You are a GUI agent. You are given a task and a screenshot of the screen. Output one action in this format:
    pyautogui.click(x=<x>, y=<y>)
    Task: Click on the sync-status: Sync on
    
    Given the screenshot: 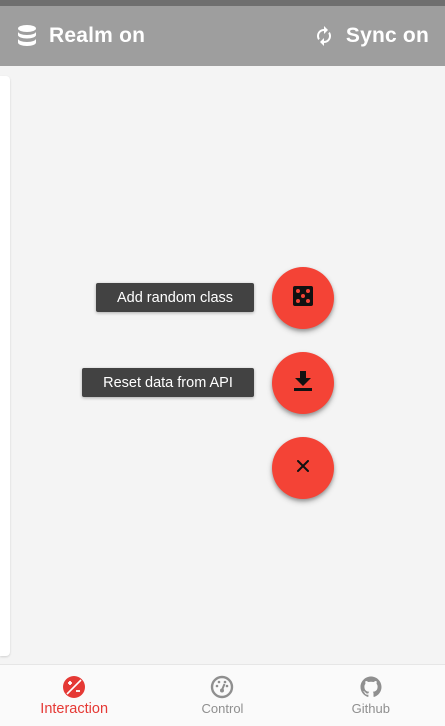 What is the action you would take?
    pyautogui.click(x=371, y=36)
    